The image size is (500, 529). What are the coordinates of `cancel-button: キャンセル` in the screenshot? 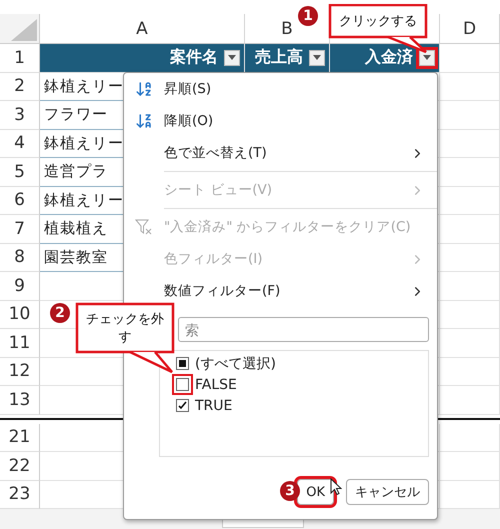 It's located at (387, 492).